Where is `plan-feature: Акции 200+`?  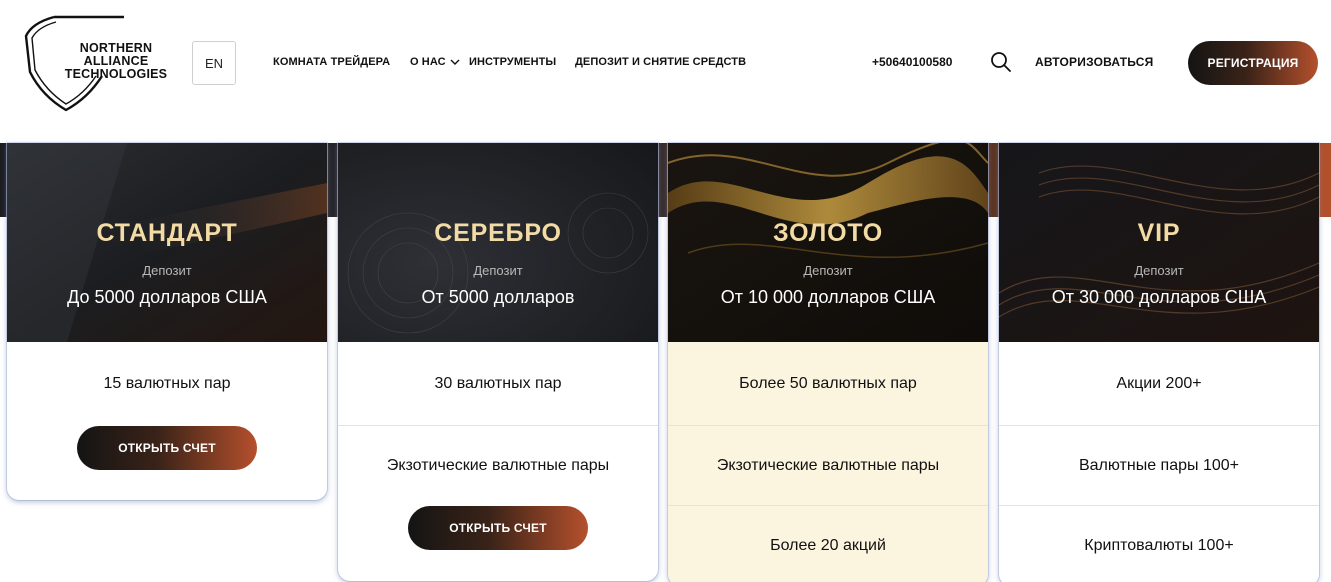
plan-feature: Акции 200+ is located at coordinates (1159, 384).